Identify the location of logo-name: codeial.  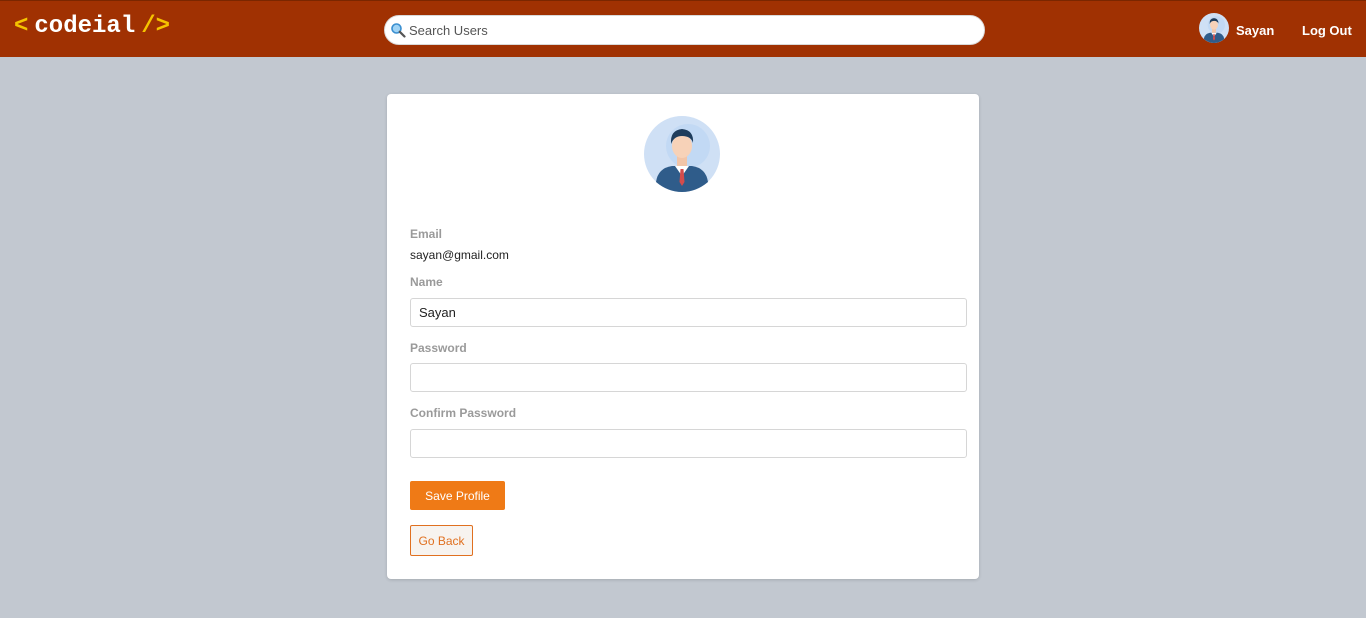
(85, 26).